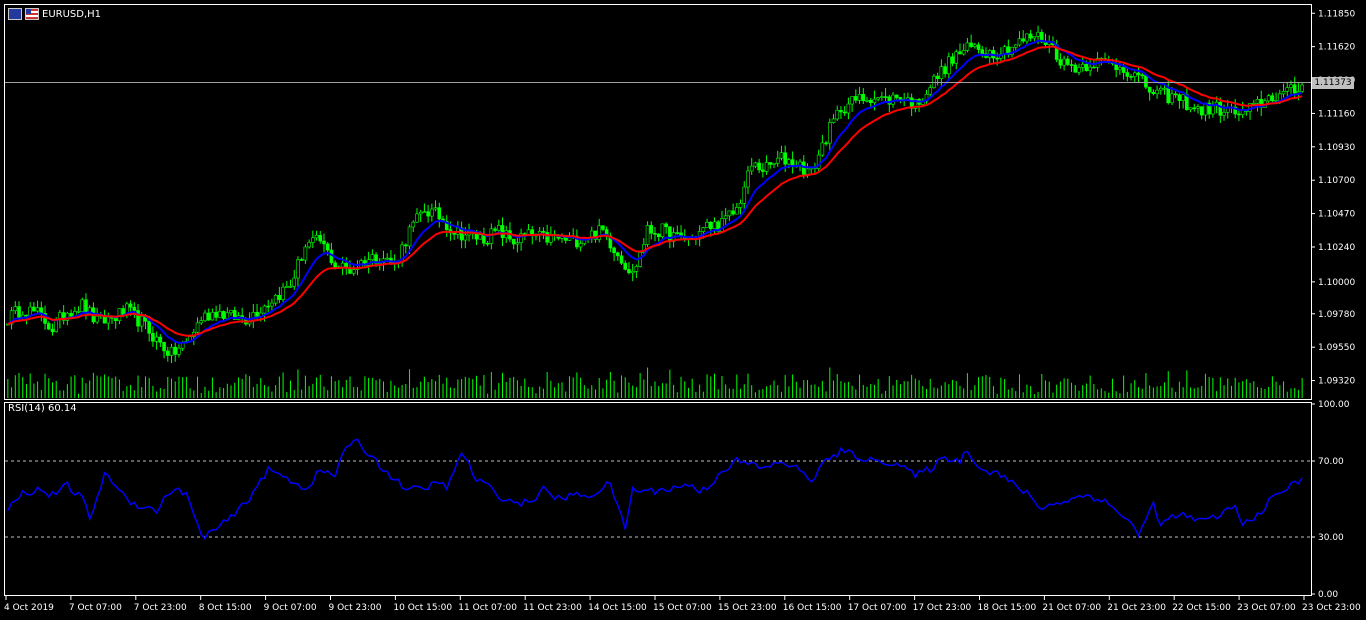 Image resolution: width=1366 pixels, height=620 pixels. I want to click on symbol-label: EURUSD,H1, so click(72, 14).